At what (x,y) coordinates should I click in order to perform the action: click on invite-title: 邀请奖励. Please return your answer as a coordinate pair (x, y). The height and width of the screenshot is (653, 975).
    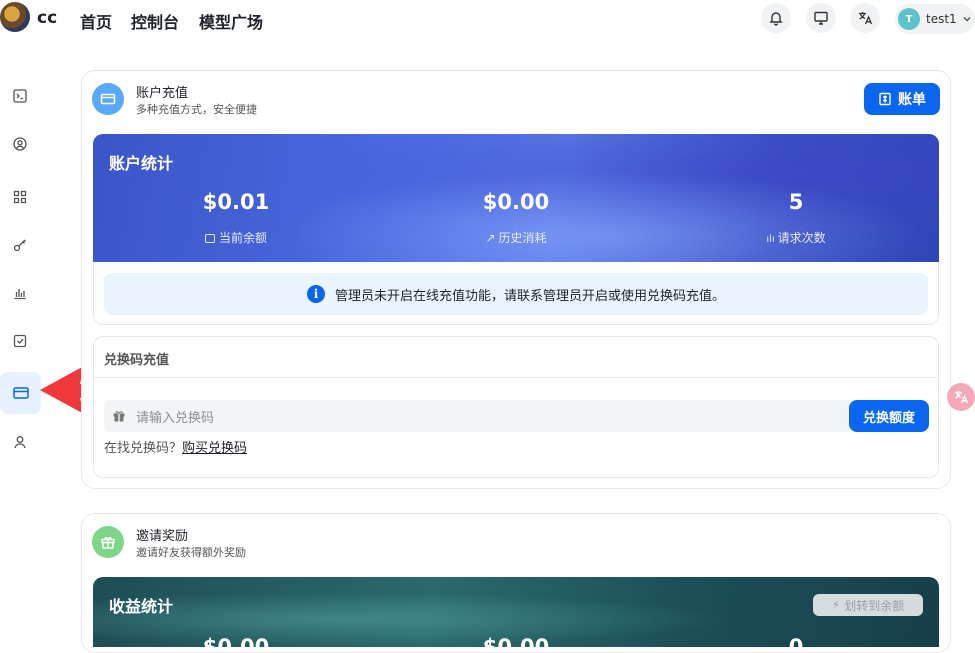
    Looking at the image, I should click on (162, 536).